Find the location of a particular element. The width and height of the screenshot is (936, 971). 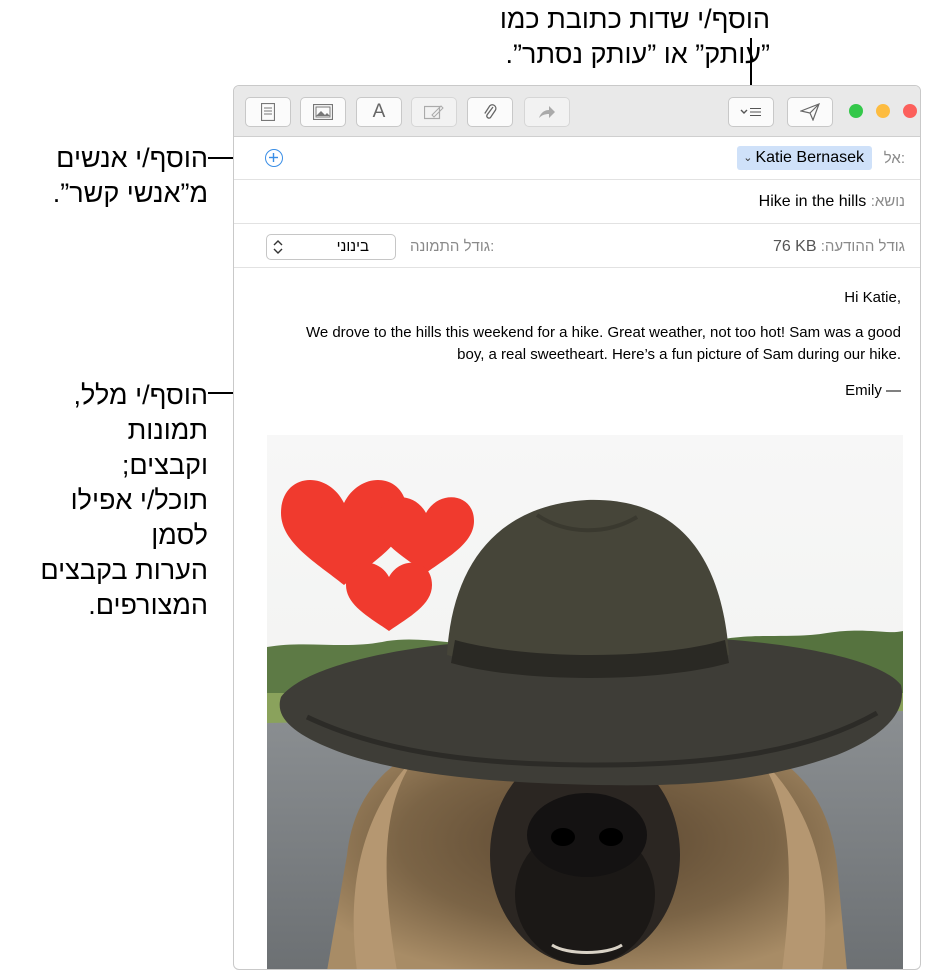

image-size-select: בינוני is located at coordinates (331, 247).